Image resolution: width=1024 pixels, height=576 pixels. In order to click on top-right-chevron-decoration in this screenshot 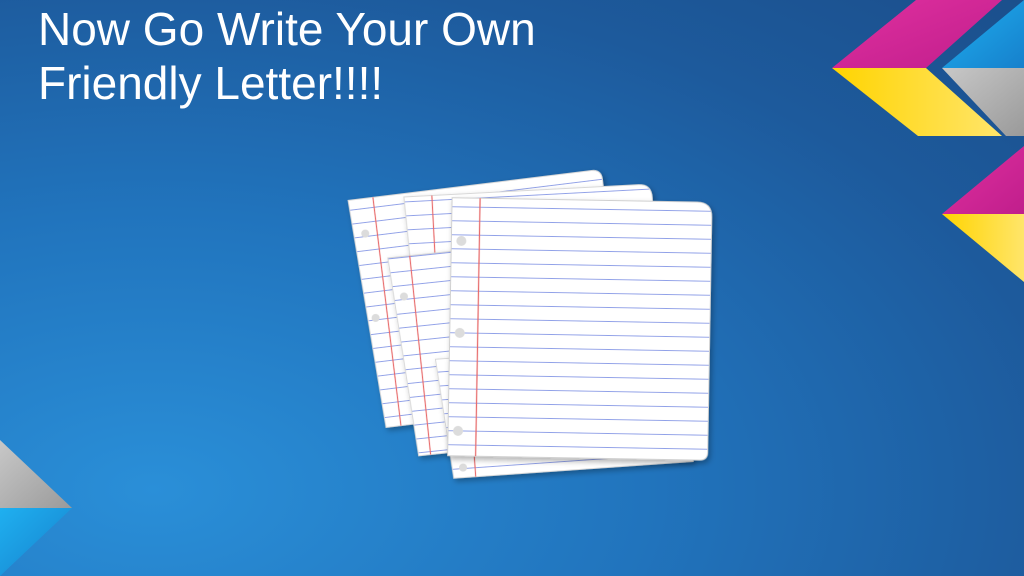, I will do `click(928, 141)`.